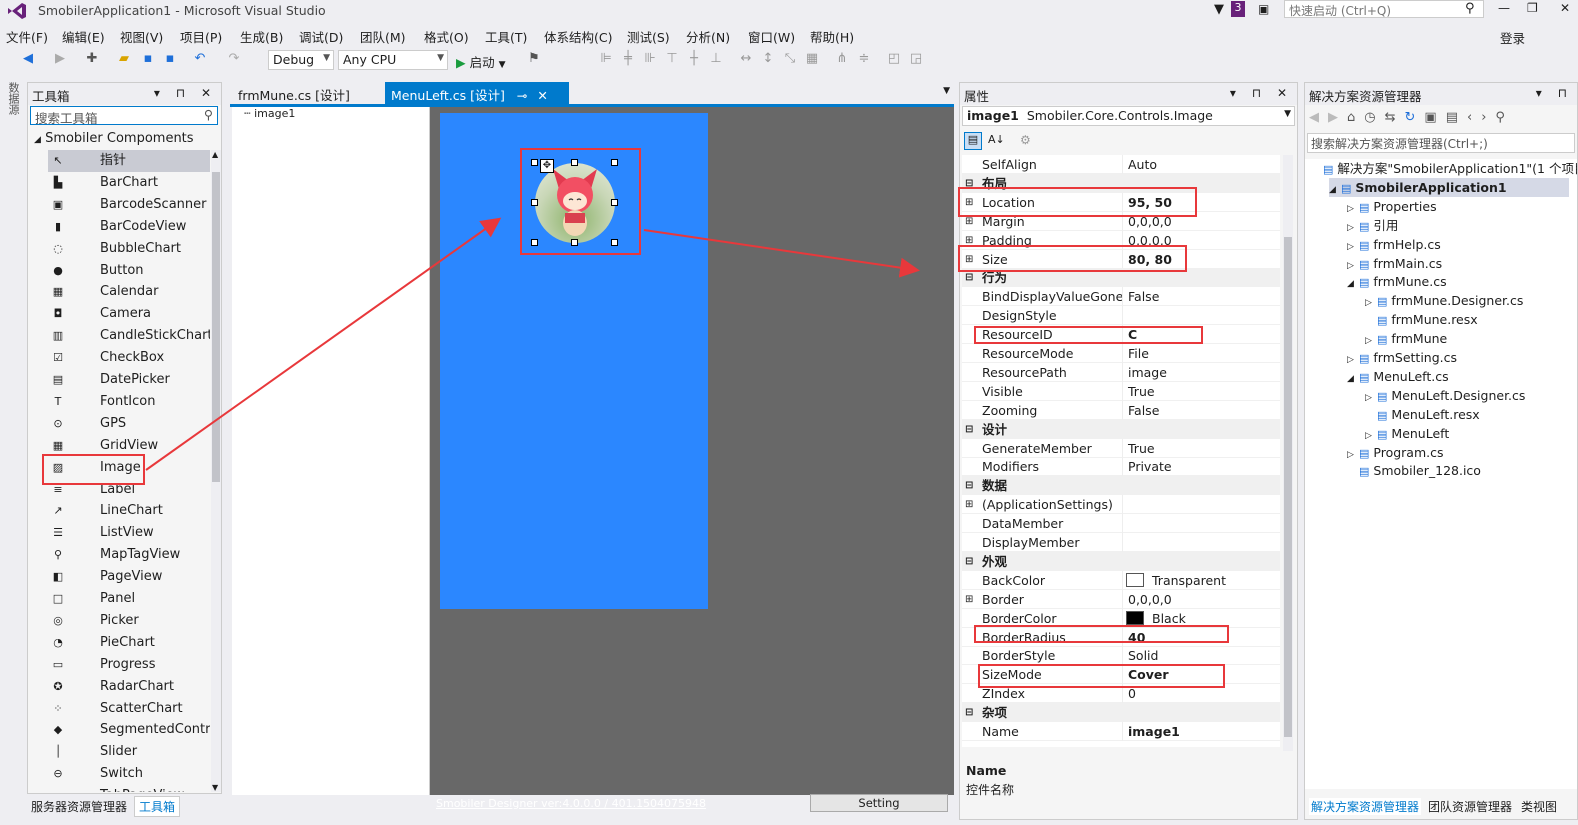 The width and height of the screenshot is (1578, 825). Describe the element at coordinates (781, 253) in the screenshot. I see `arrow-canvas-to-props` at that location.